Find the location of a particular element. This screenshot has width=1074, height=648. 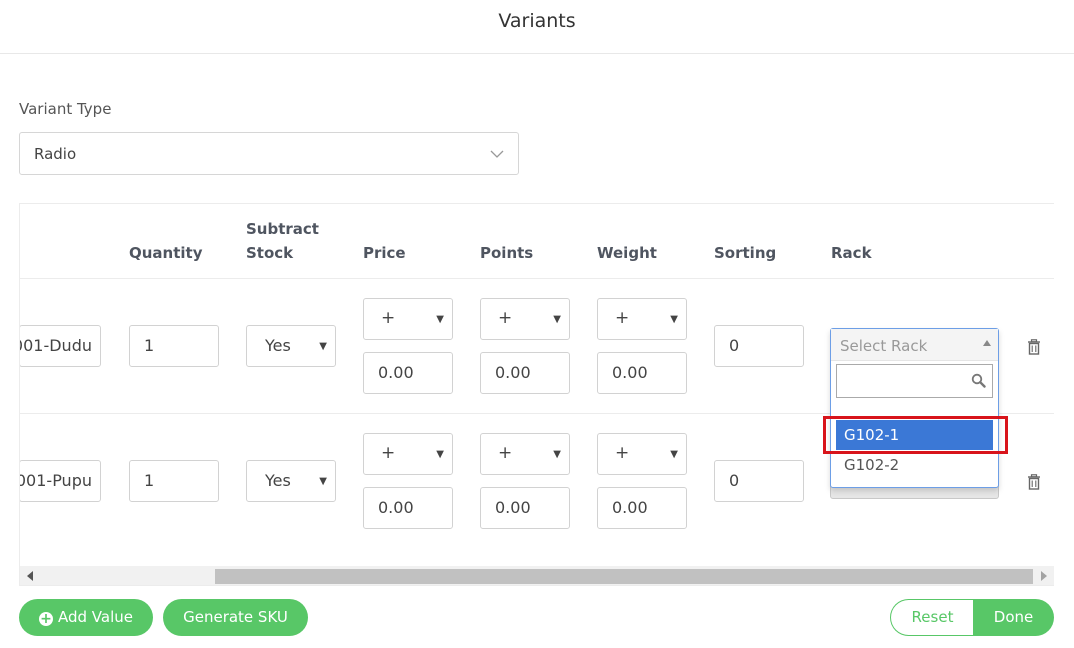

rack-dropdown: Select Rack G102-1 G102-2 is located at coordinates (914, 408).